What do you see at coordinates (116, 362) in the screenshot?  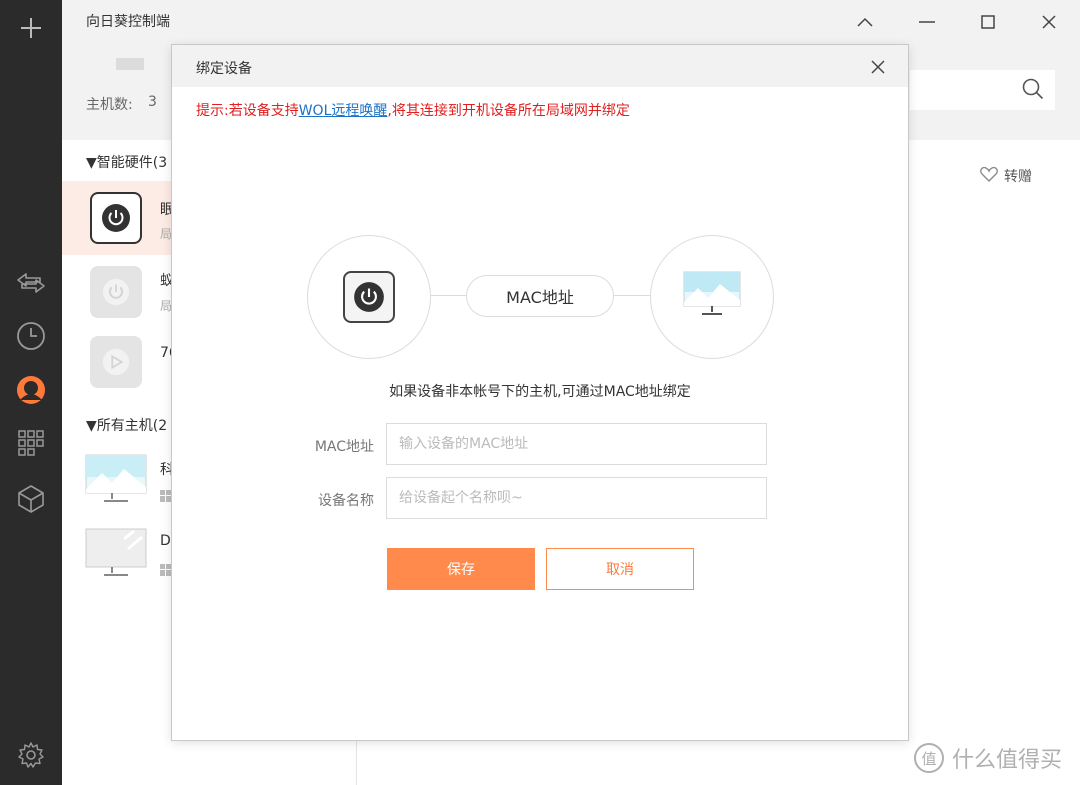 I see `play-icon` at bounding box center [116, 362].